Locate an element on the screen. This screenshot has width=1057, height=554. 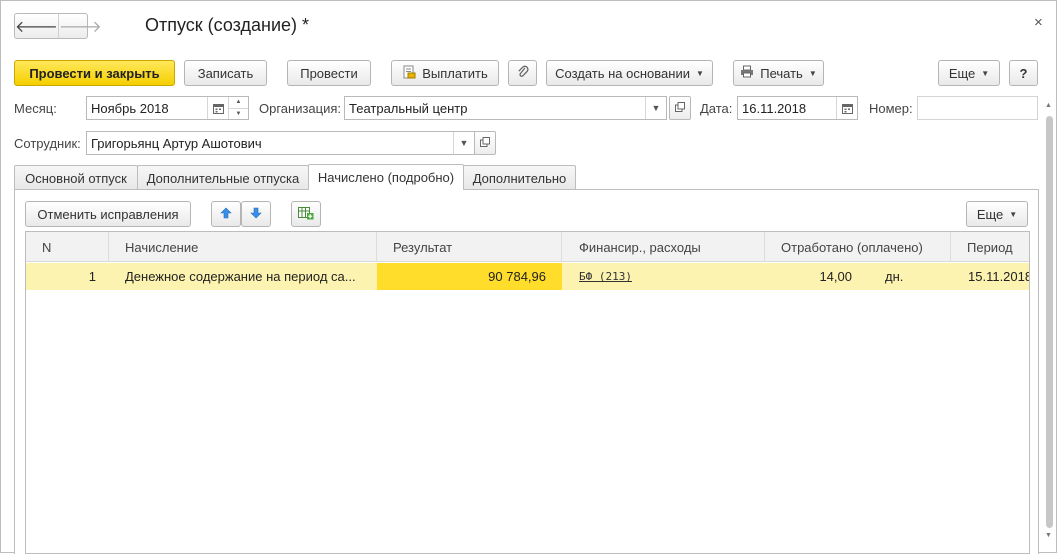
cancel-corrections-label: Отменить исправления is located at coordinates (108, 214).